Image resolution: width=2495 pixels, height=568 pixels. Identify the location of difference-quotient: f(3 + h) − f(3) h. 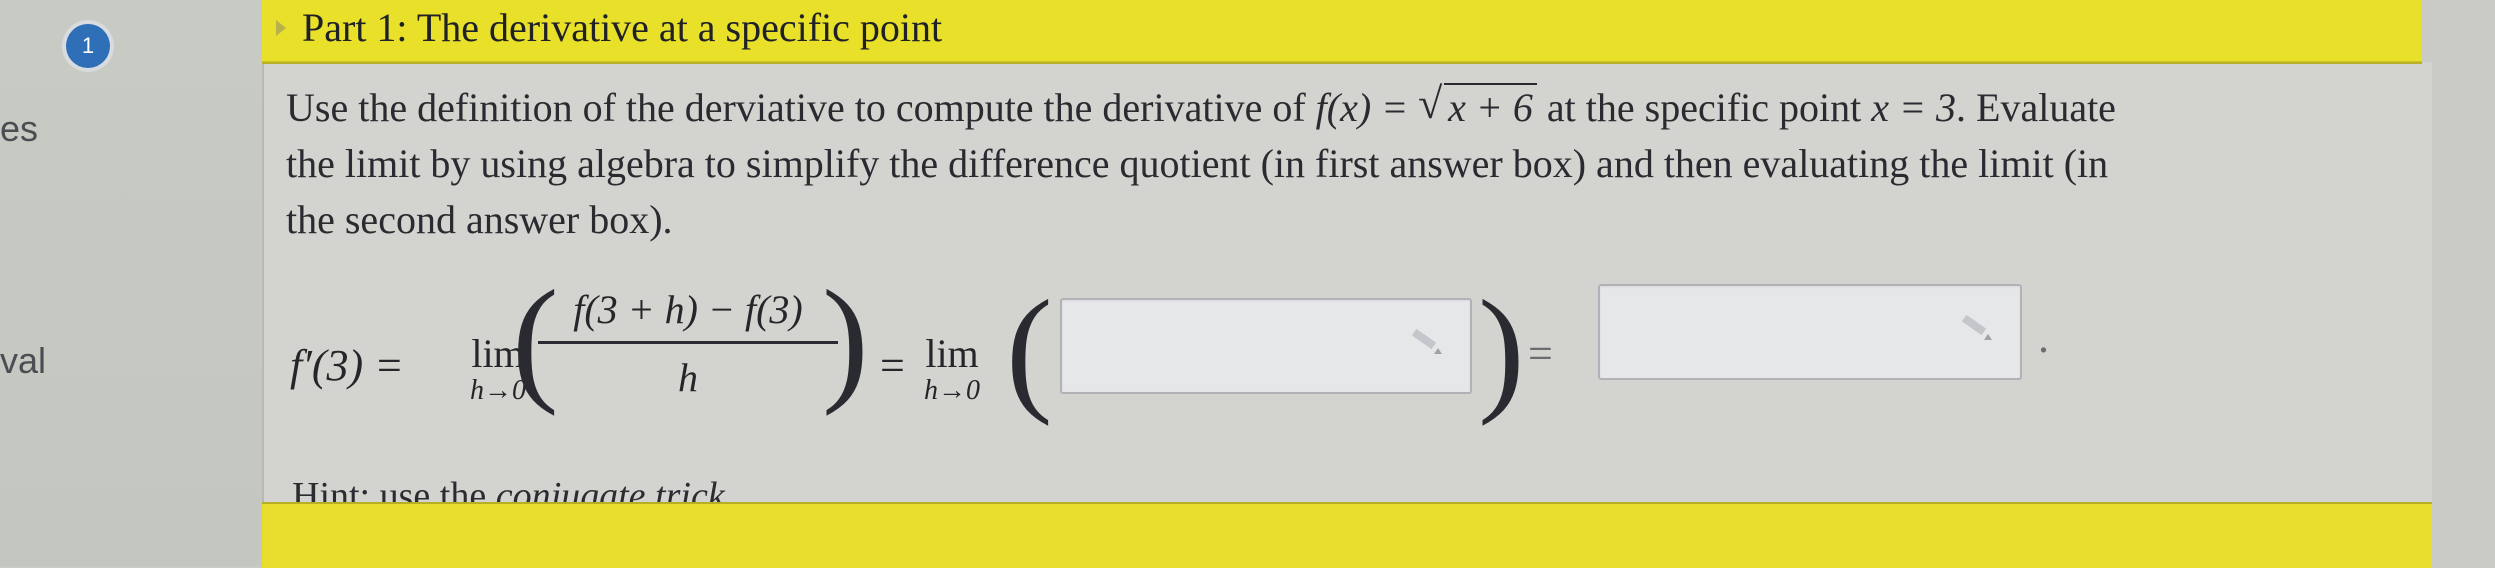
(688, 343).